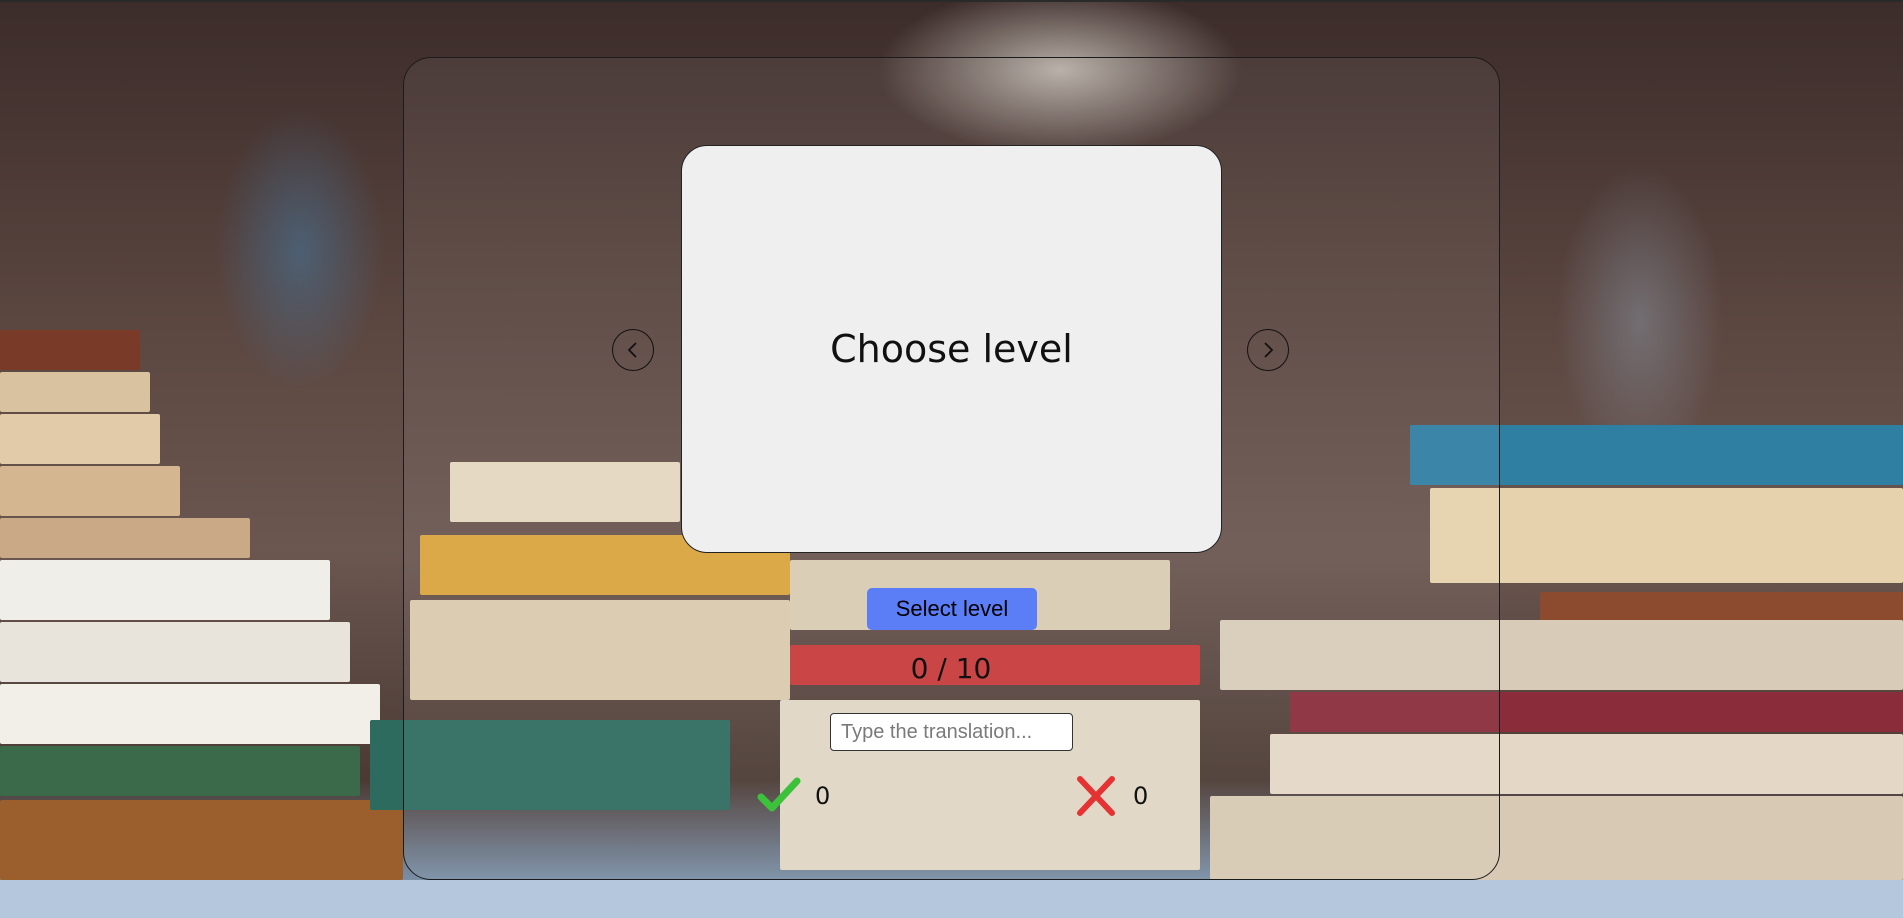 This screenshot has width=1903, height=918. I want to click on flashcard: Choose level, so click(951, 349).